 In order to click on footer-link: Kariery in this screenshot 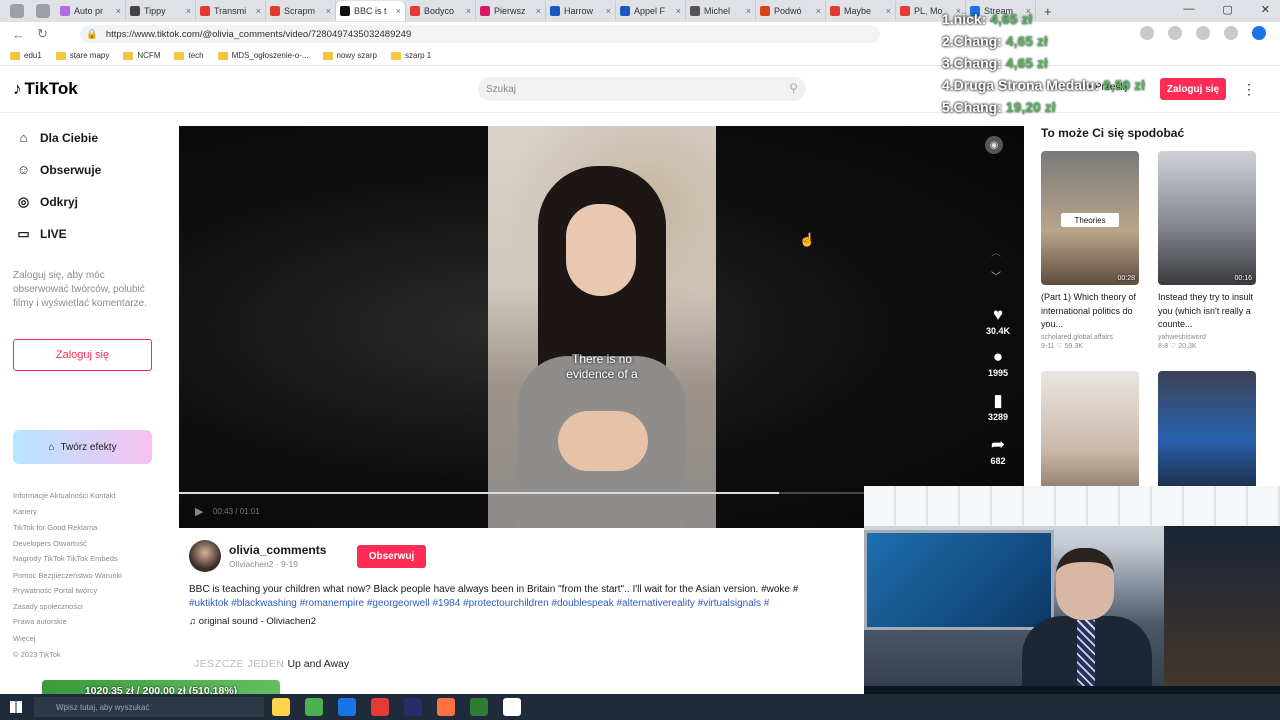, I will do `click(88, 512)`.